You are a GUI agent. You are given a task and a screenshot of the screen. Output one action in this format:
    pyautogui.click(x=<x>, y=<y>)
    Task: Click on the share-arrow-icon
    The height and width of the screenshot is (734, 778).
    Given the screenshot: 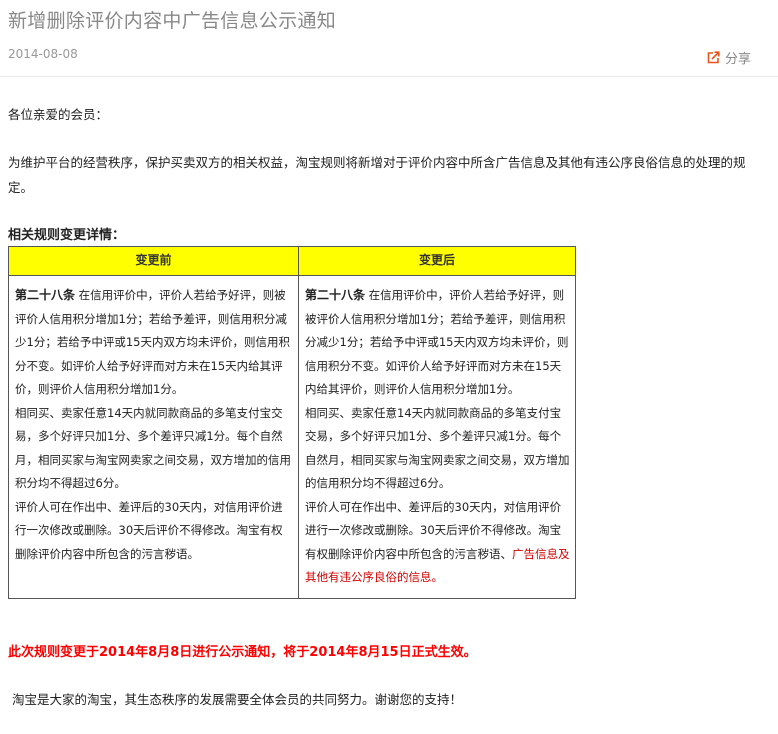 What is the action you would take?
    pyautogui.click(x=713, y=57)
    